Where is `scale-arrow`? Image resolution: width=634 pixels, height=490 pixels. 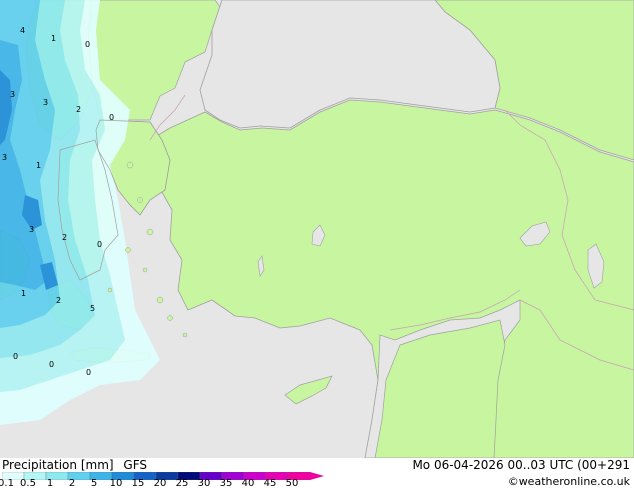
scale-arrow is located at coordinates (317, 476).